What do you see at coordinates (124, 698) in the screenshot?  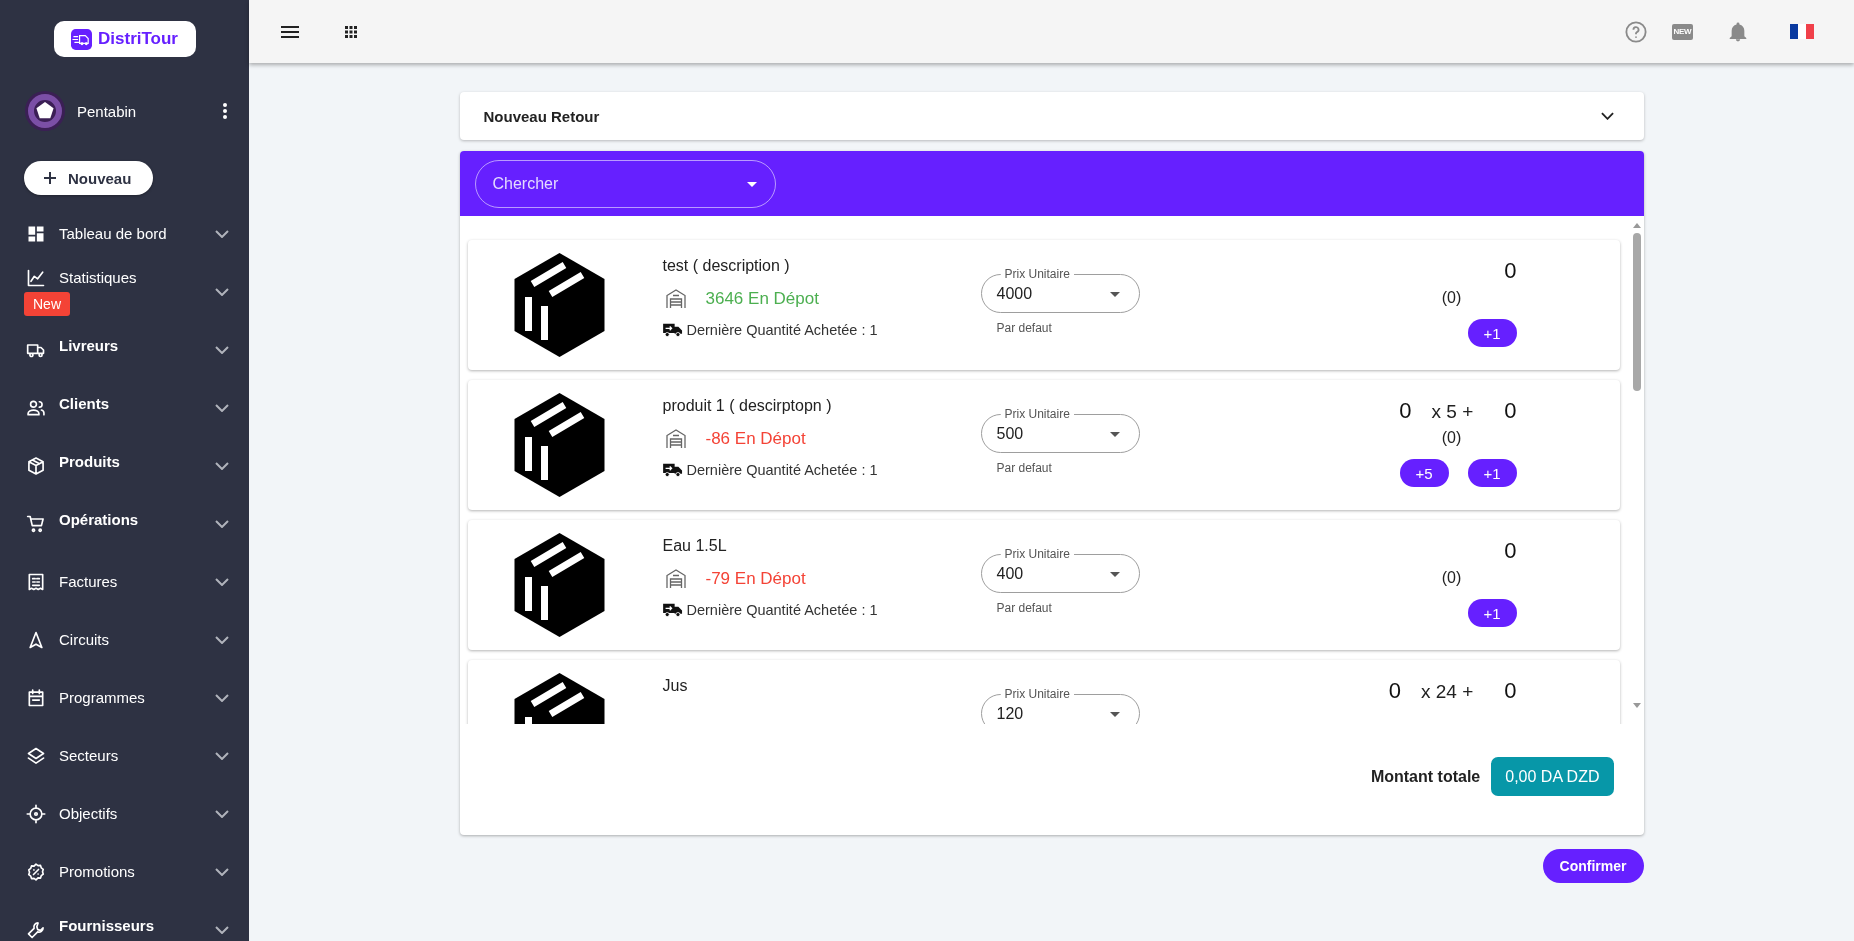 I see `sidebar-item: Programmes` at bounding box center [124, 698].